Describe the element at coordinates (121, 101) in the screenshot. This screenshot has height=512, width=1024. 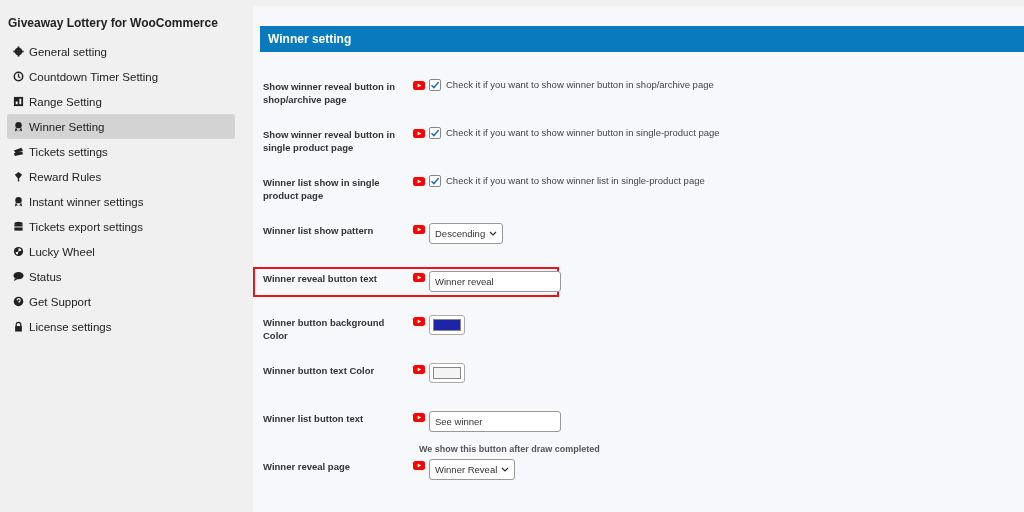
I see `sidebar-item: Range Setting` at that location.